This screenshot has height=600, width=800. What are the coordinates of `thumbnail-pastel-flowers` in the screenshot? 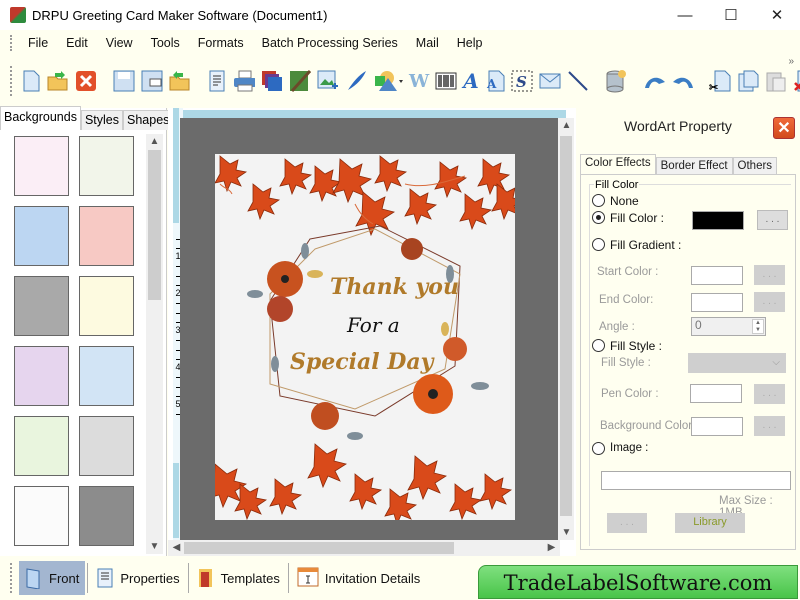 It's located at (41, 376).